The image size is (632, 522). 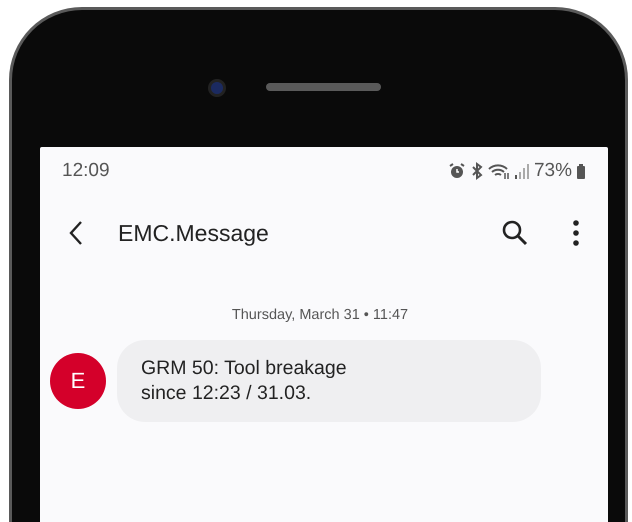 What do you see at coordinates (553, 171) in the screenshot?
I see `battery-percent: 73%` at bounding box center [553, 171].